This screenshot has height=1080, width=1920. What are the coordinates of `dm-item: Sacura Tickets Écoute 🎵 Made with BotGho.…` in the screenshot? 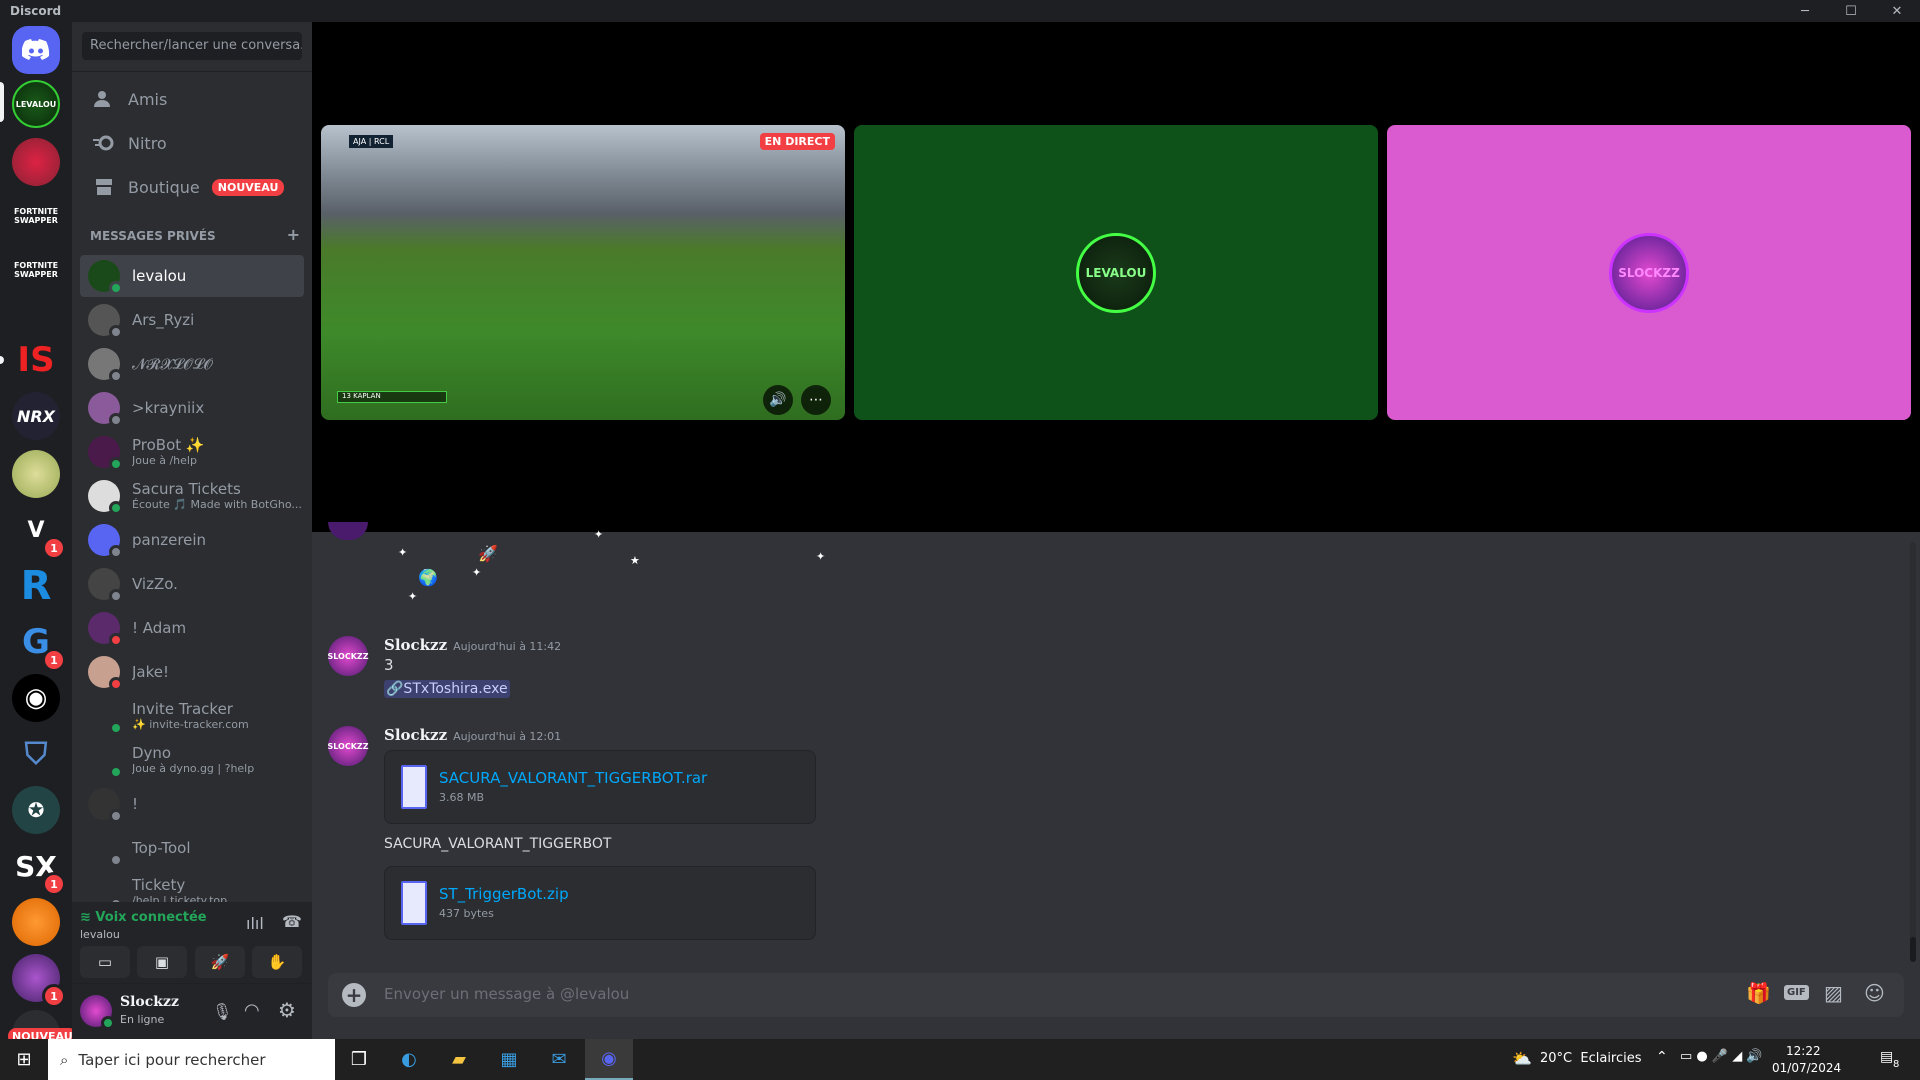 It's located at (192, 496).